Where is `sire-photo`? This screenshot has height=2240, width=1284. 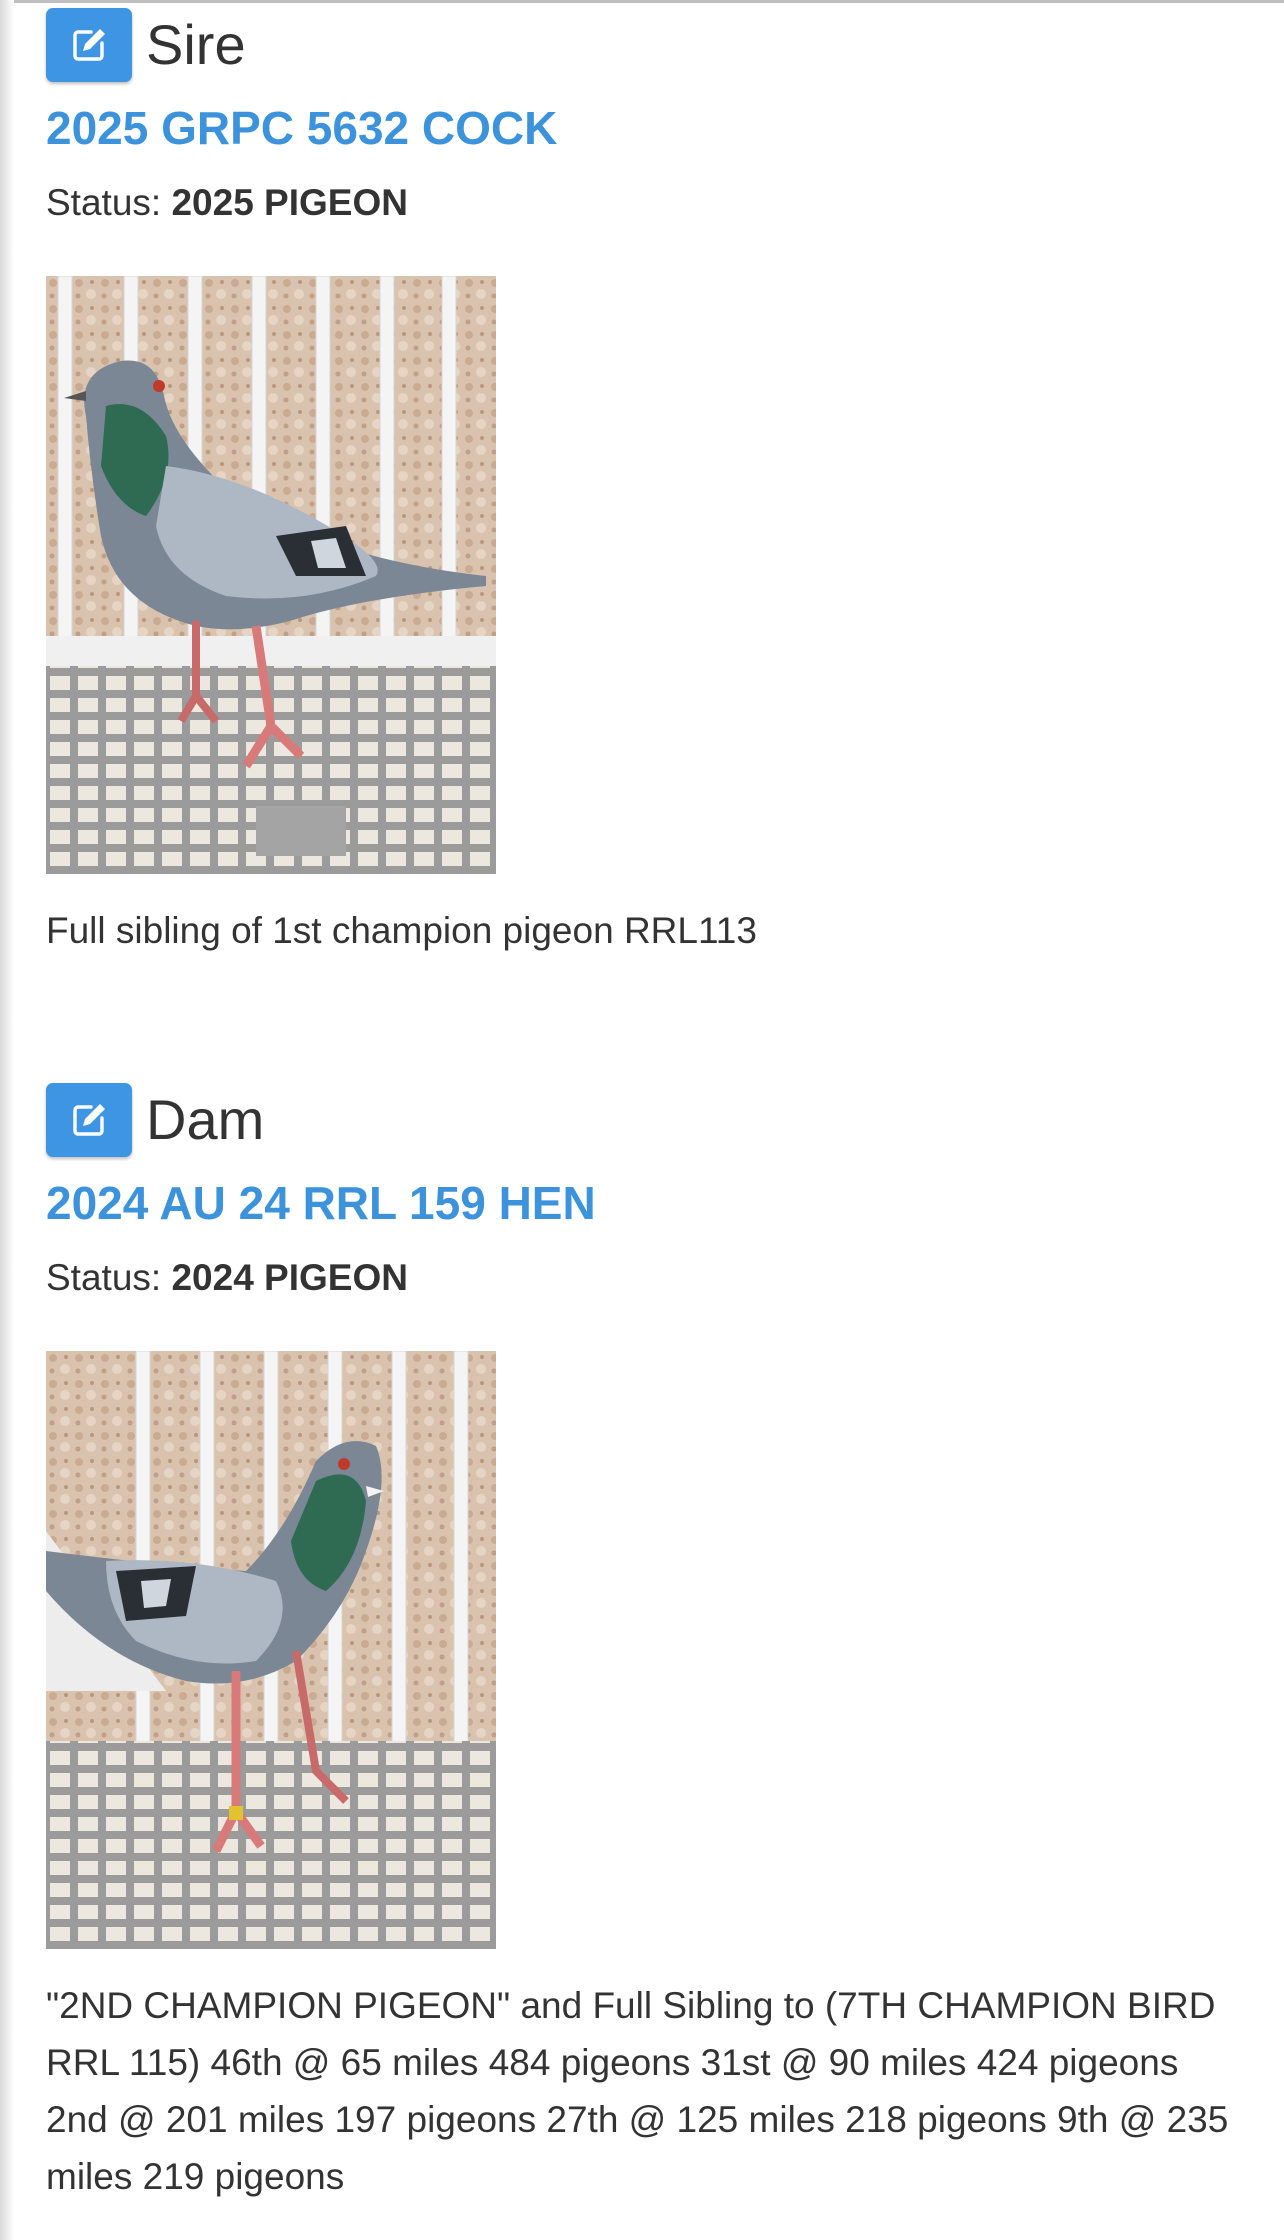 sire-photo is located at coordinates (271, 575).